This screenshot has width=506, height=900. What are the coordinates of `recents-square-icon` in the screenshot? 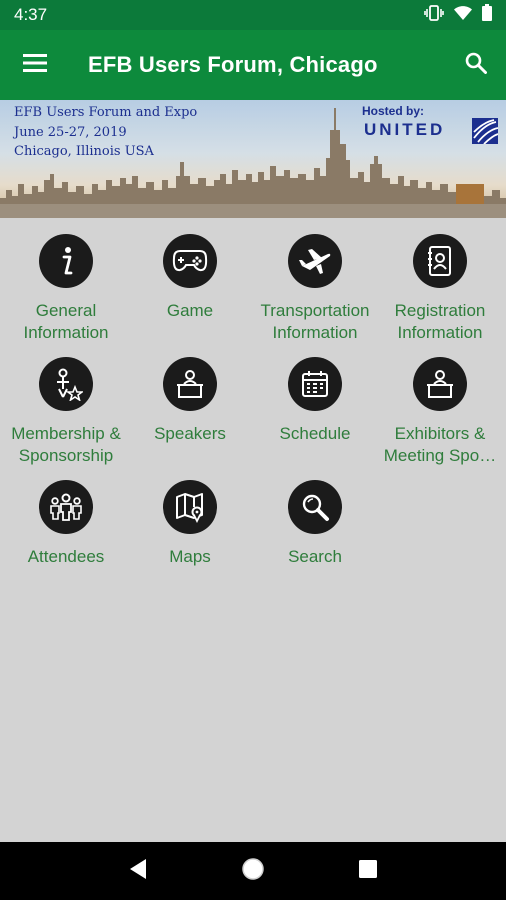 It's located at (368, 871).